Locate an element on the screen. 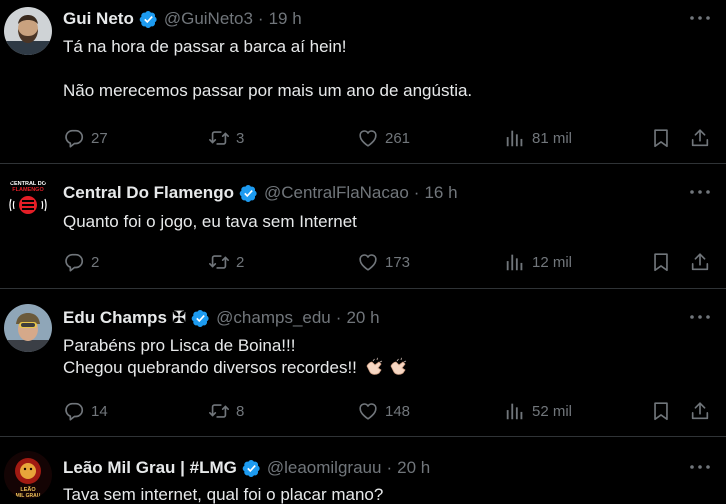 This screenshot has height=504, width=726. avatar-logo: CENTRAL DO FLAMENGO is located at coordinates (28, 199).